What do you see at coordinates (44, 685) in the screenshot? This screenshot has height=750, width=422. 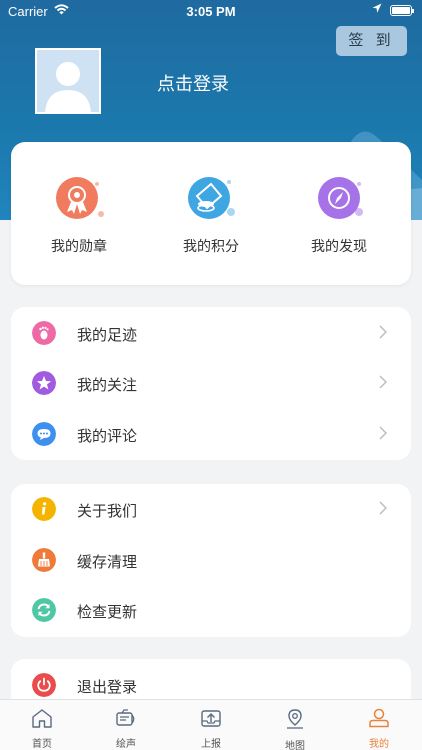 I see `power-icon` at bounding box center [44, 685].